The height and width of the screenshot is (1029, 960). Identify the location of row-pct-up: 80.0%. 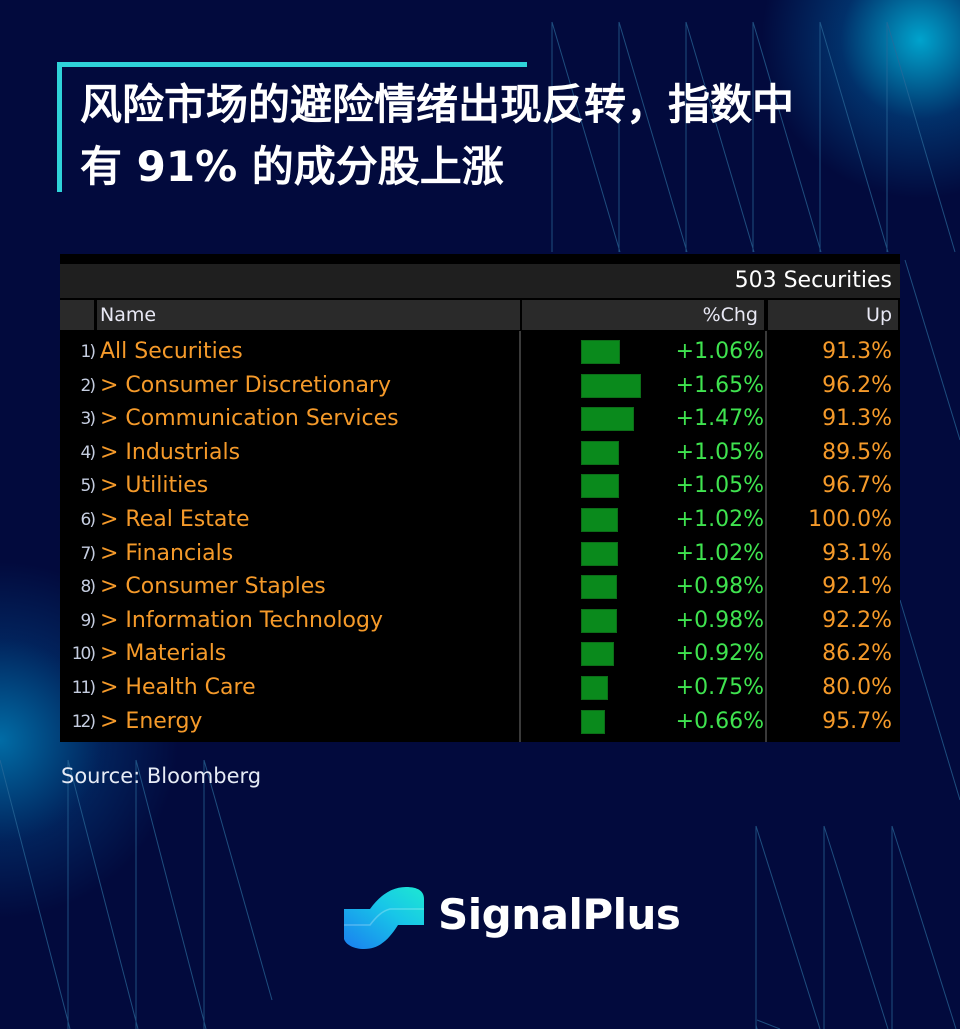
(857, 687).